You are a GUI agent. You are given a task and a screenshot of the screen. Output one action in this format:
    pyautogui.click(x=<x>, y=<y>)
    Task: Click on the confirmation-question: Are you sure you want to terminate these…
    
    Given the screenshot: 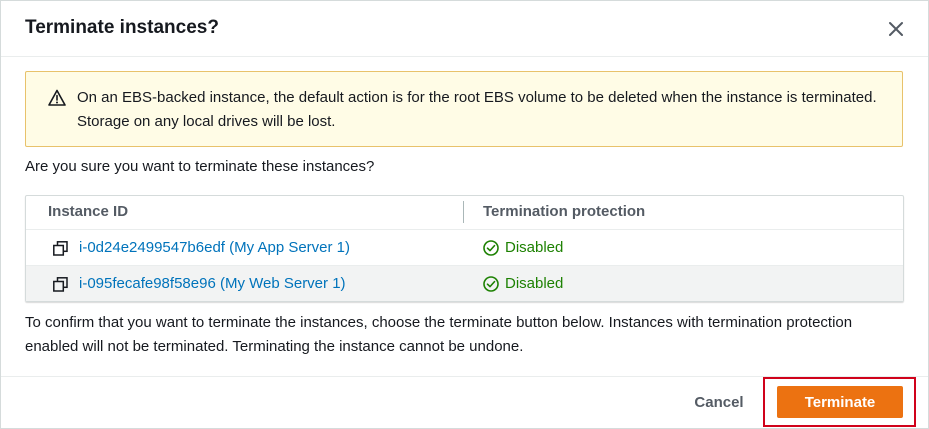 What is the action you would take?
    pyautogui.click(x=200, y=166)
    